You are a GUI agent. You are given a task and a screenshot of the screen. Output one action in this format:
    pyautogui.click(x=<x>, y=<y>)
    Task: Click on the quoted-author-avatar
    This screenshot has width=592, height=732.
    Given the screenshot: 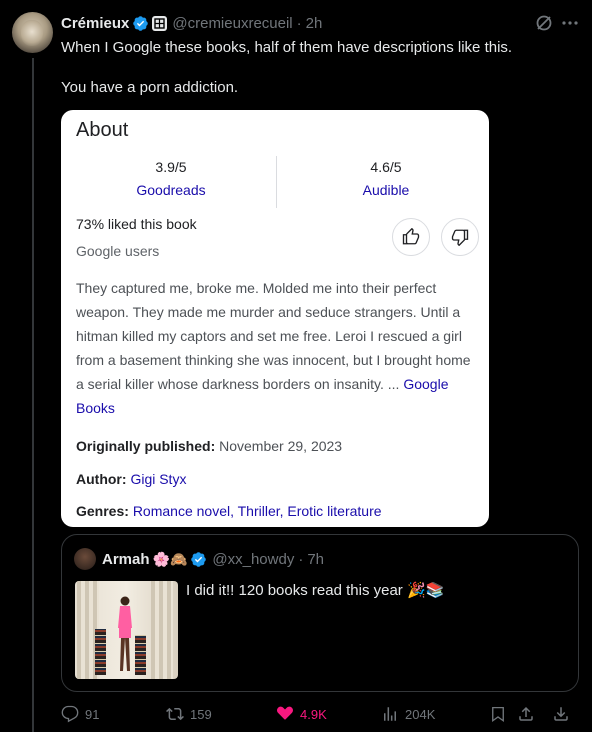 What is the action you would take?
    pyautogui.click(x=85, y=559)
    